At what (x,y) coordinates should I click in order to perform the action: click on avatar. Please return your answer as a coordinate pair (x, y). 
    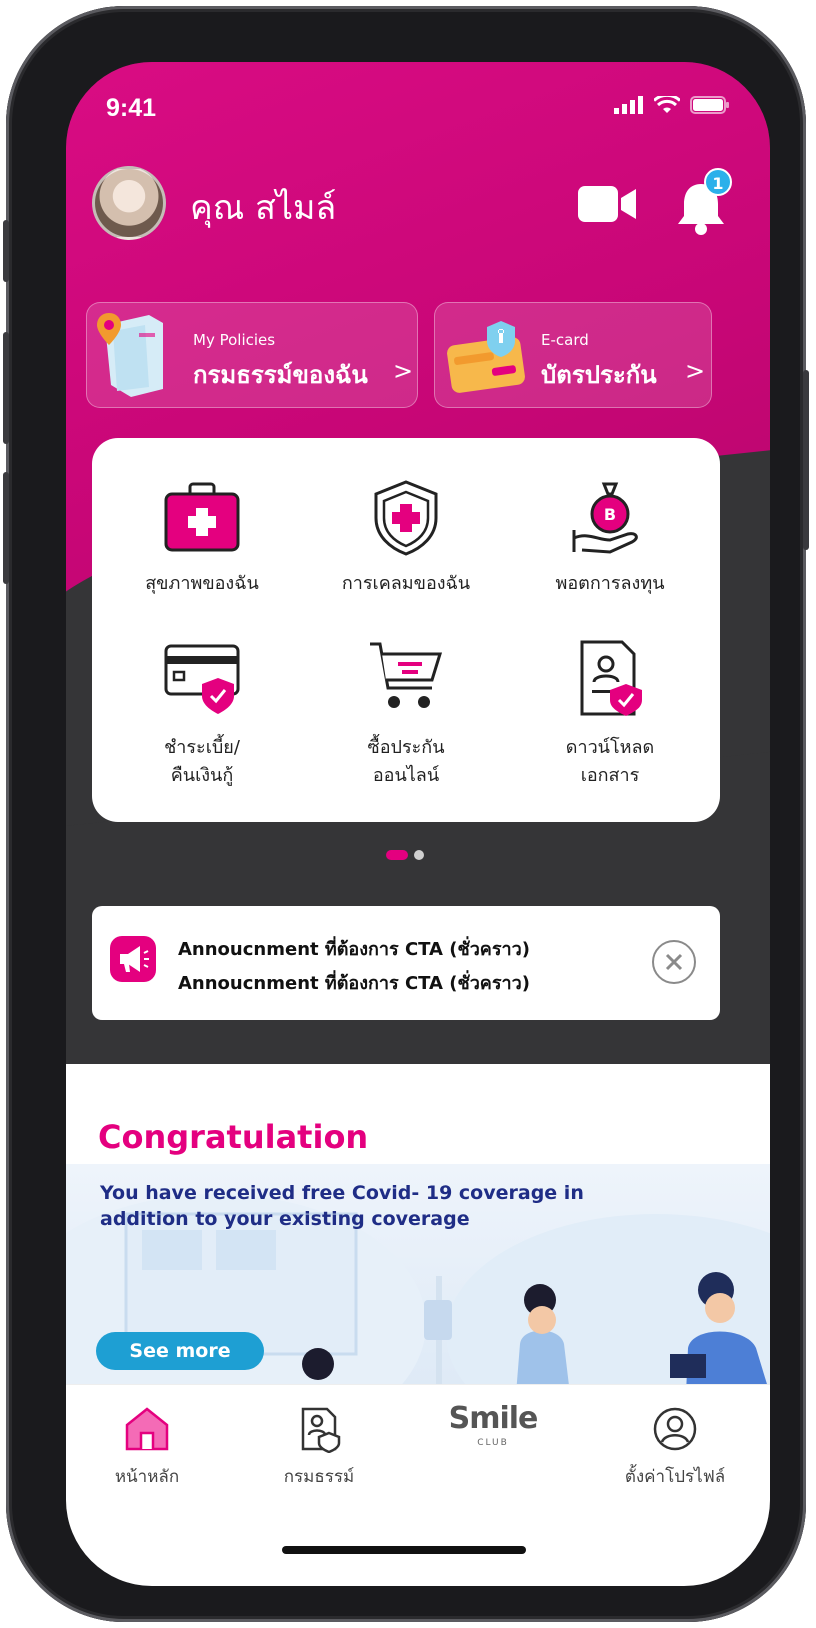
    Looking at the image, I should click on (129, 203).